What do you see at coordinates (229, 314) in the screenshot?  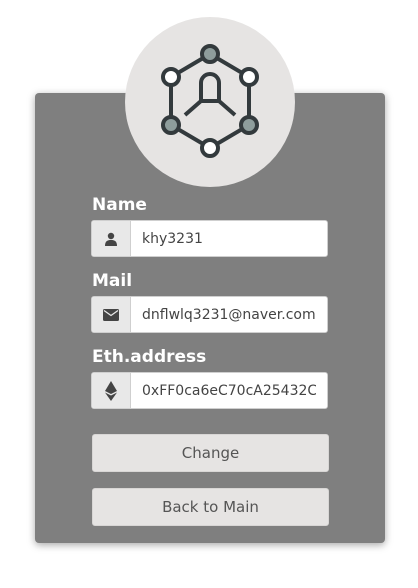 I see `mail-input` at bounding box center [229, 314].